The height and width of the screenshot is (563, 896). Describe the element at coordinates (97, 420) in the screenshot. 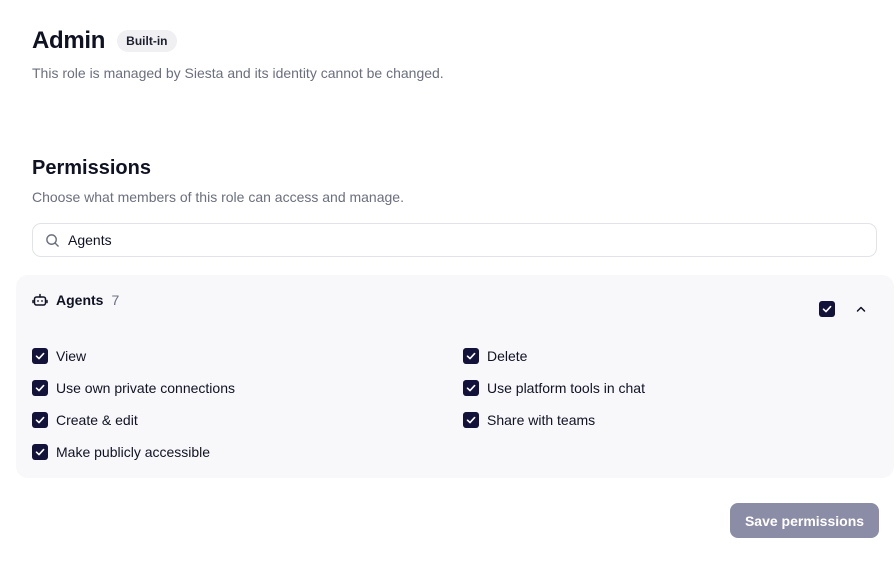

I see `permission-label: Create & edit` at that location.